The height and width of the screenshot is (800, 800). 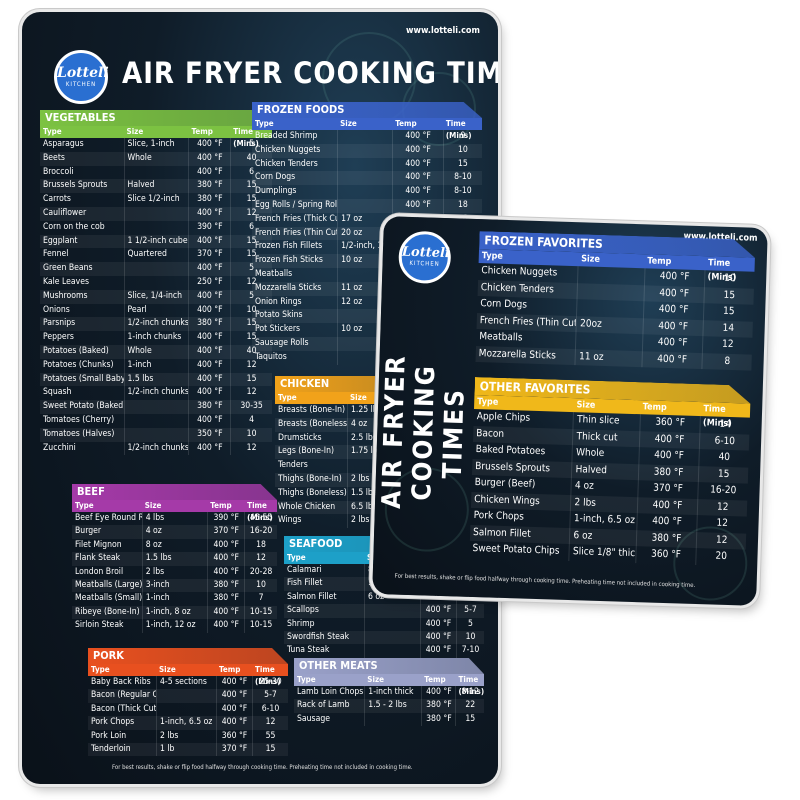 I want to click on table-row: Kale Leaves 250 °F 12, so click(x=156, y=282).